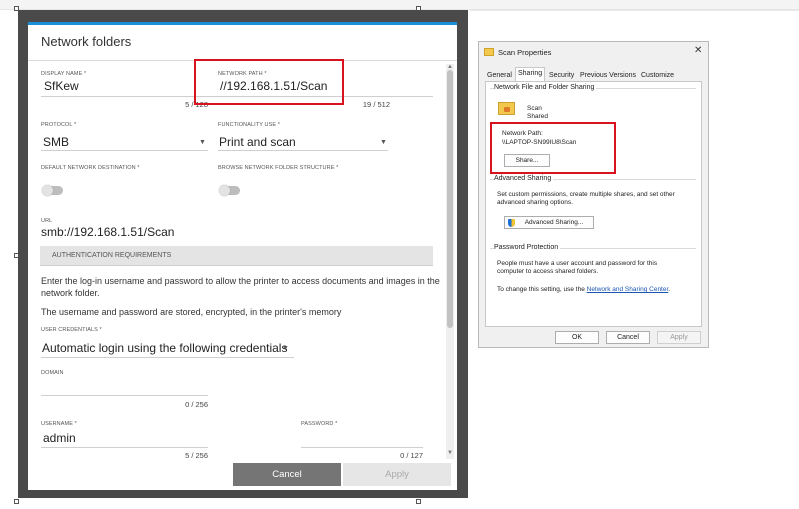  I want to click on default-destination-toggle, so click(52, 190).